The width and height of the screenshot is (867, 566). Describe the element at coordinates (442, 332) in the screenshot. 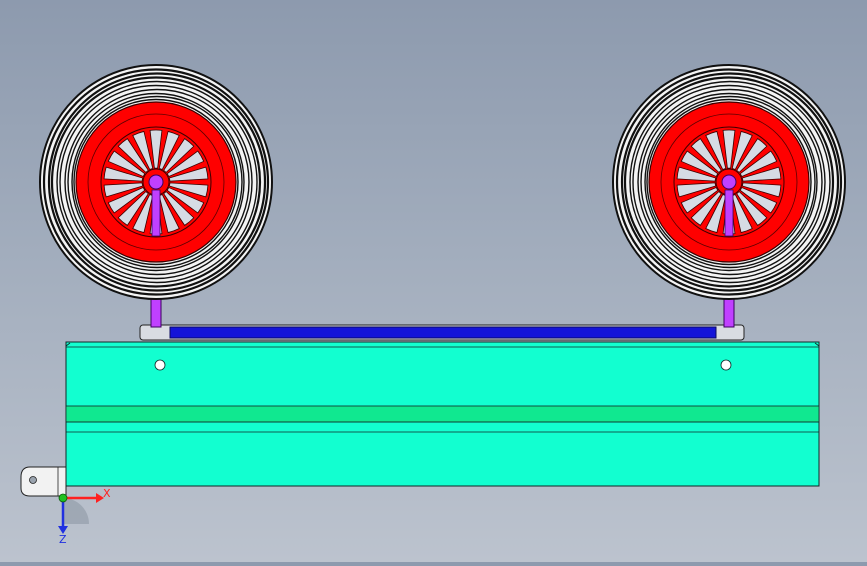

I see `axle-bar` at that location.